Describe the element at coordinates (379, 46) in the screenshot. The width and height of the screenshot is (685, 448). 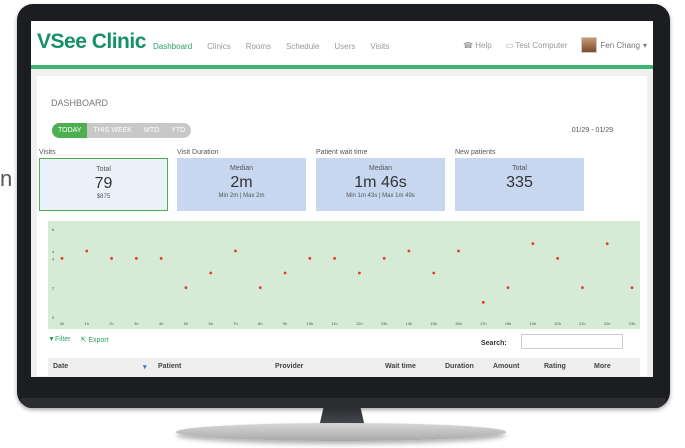
I see `nav-visits: Visits` at that location.